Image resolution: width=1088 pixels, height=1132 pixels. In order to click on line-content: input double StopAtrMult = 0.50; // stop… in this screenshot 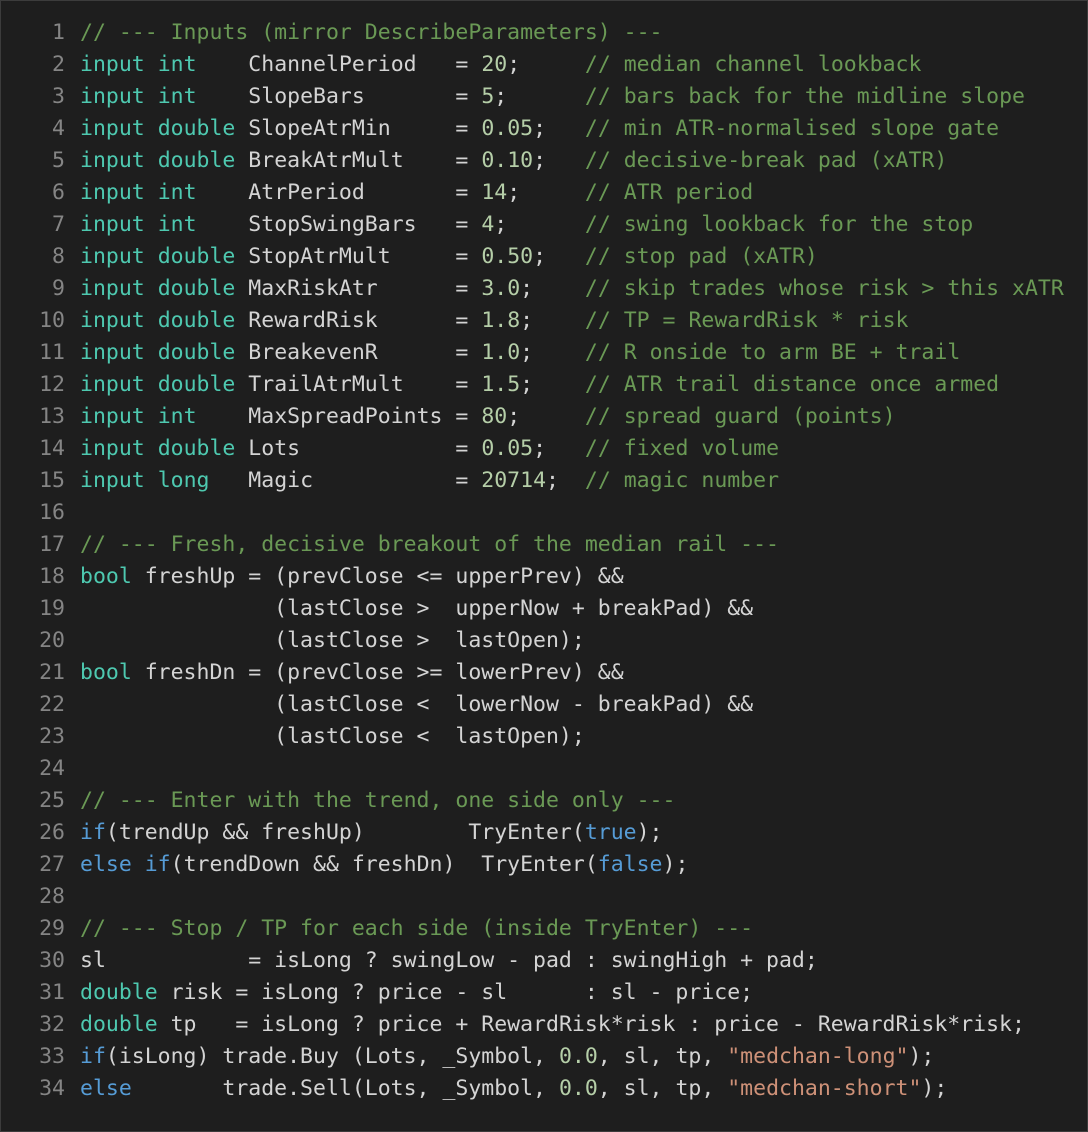, I will do `click(441, 257)`.